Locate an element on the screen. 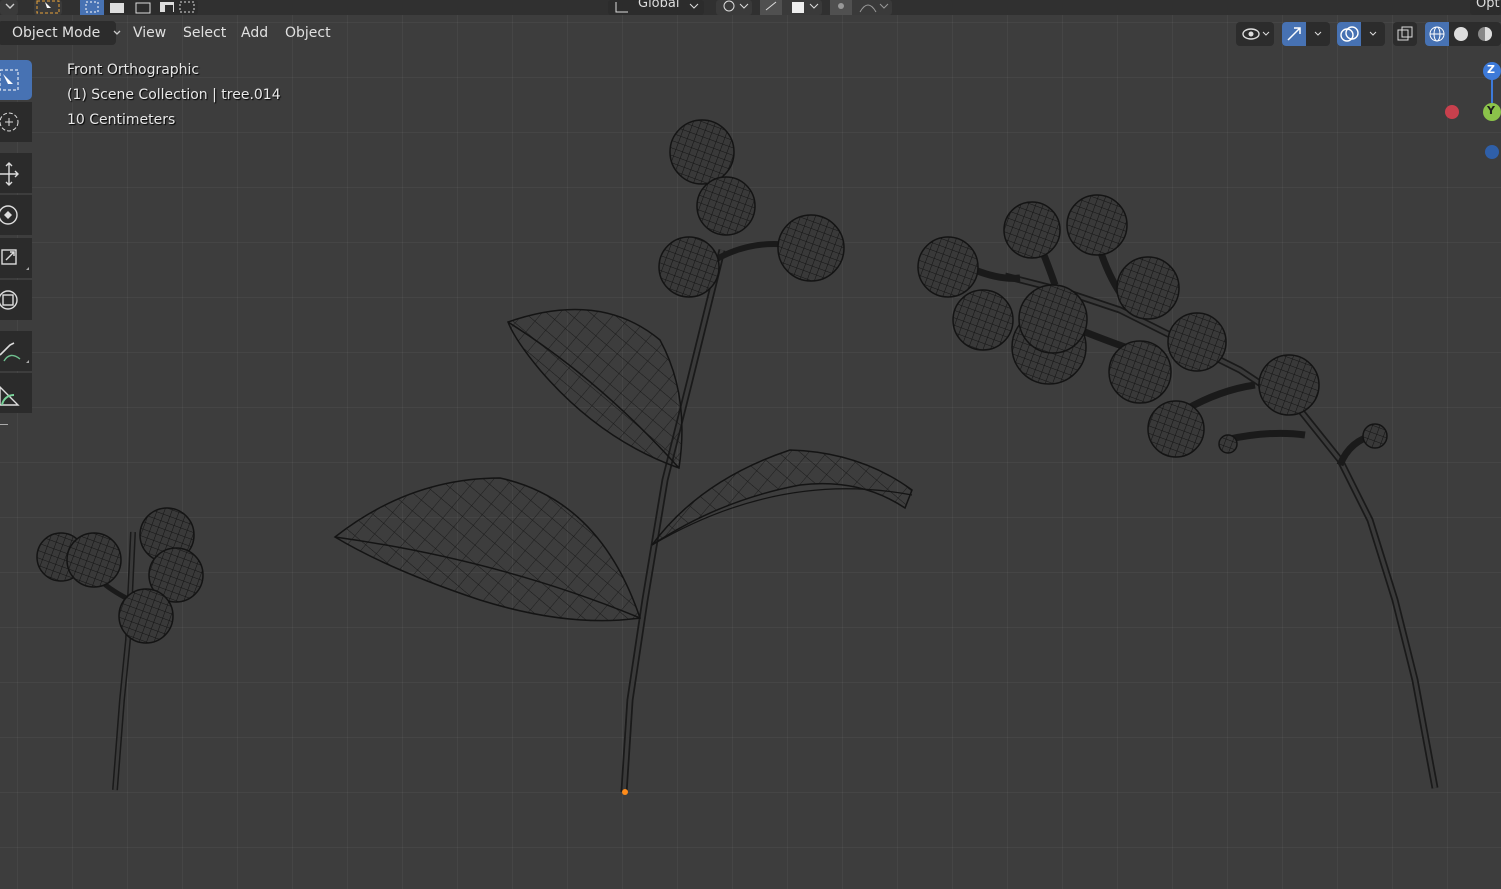 The width and height of the screenshot is (1501, 889). viewport-header: Object Mode View Select Add Object is located at coordinates (750, 33).